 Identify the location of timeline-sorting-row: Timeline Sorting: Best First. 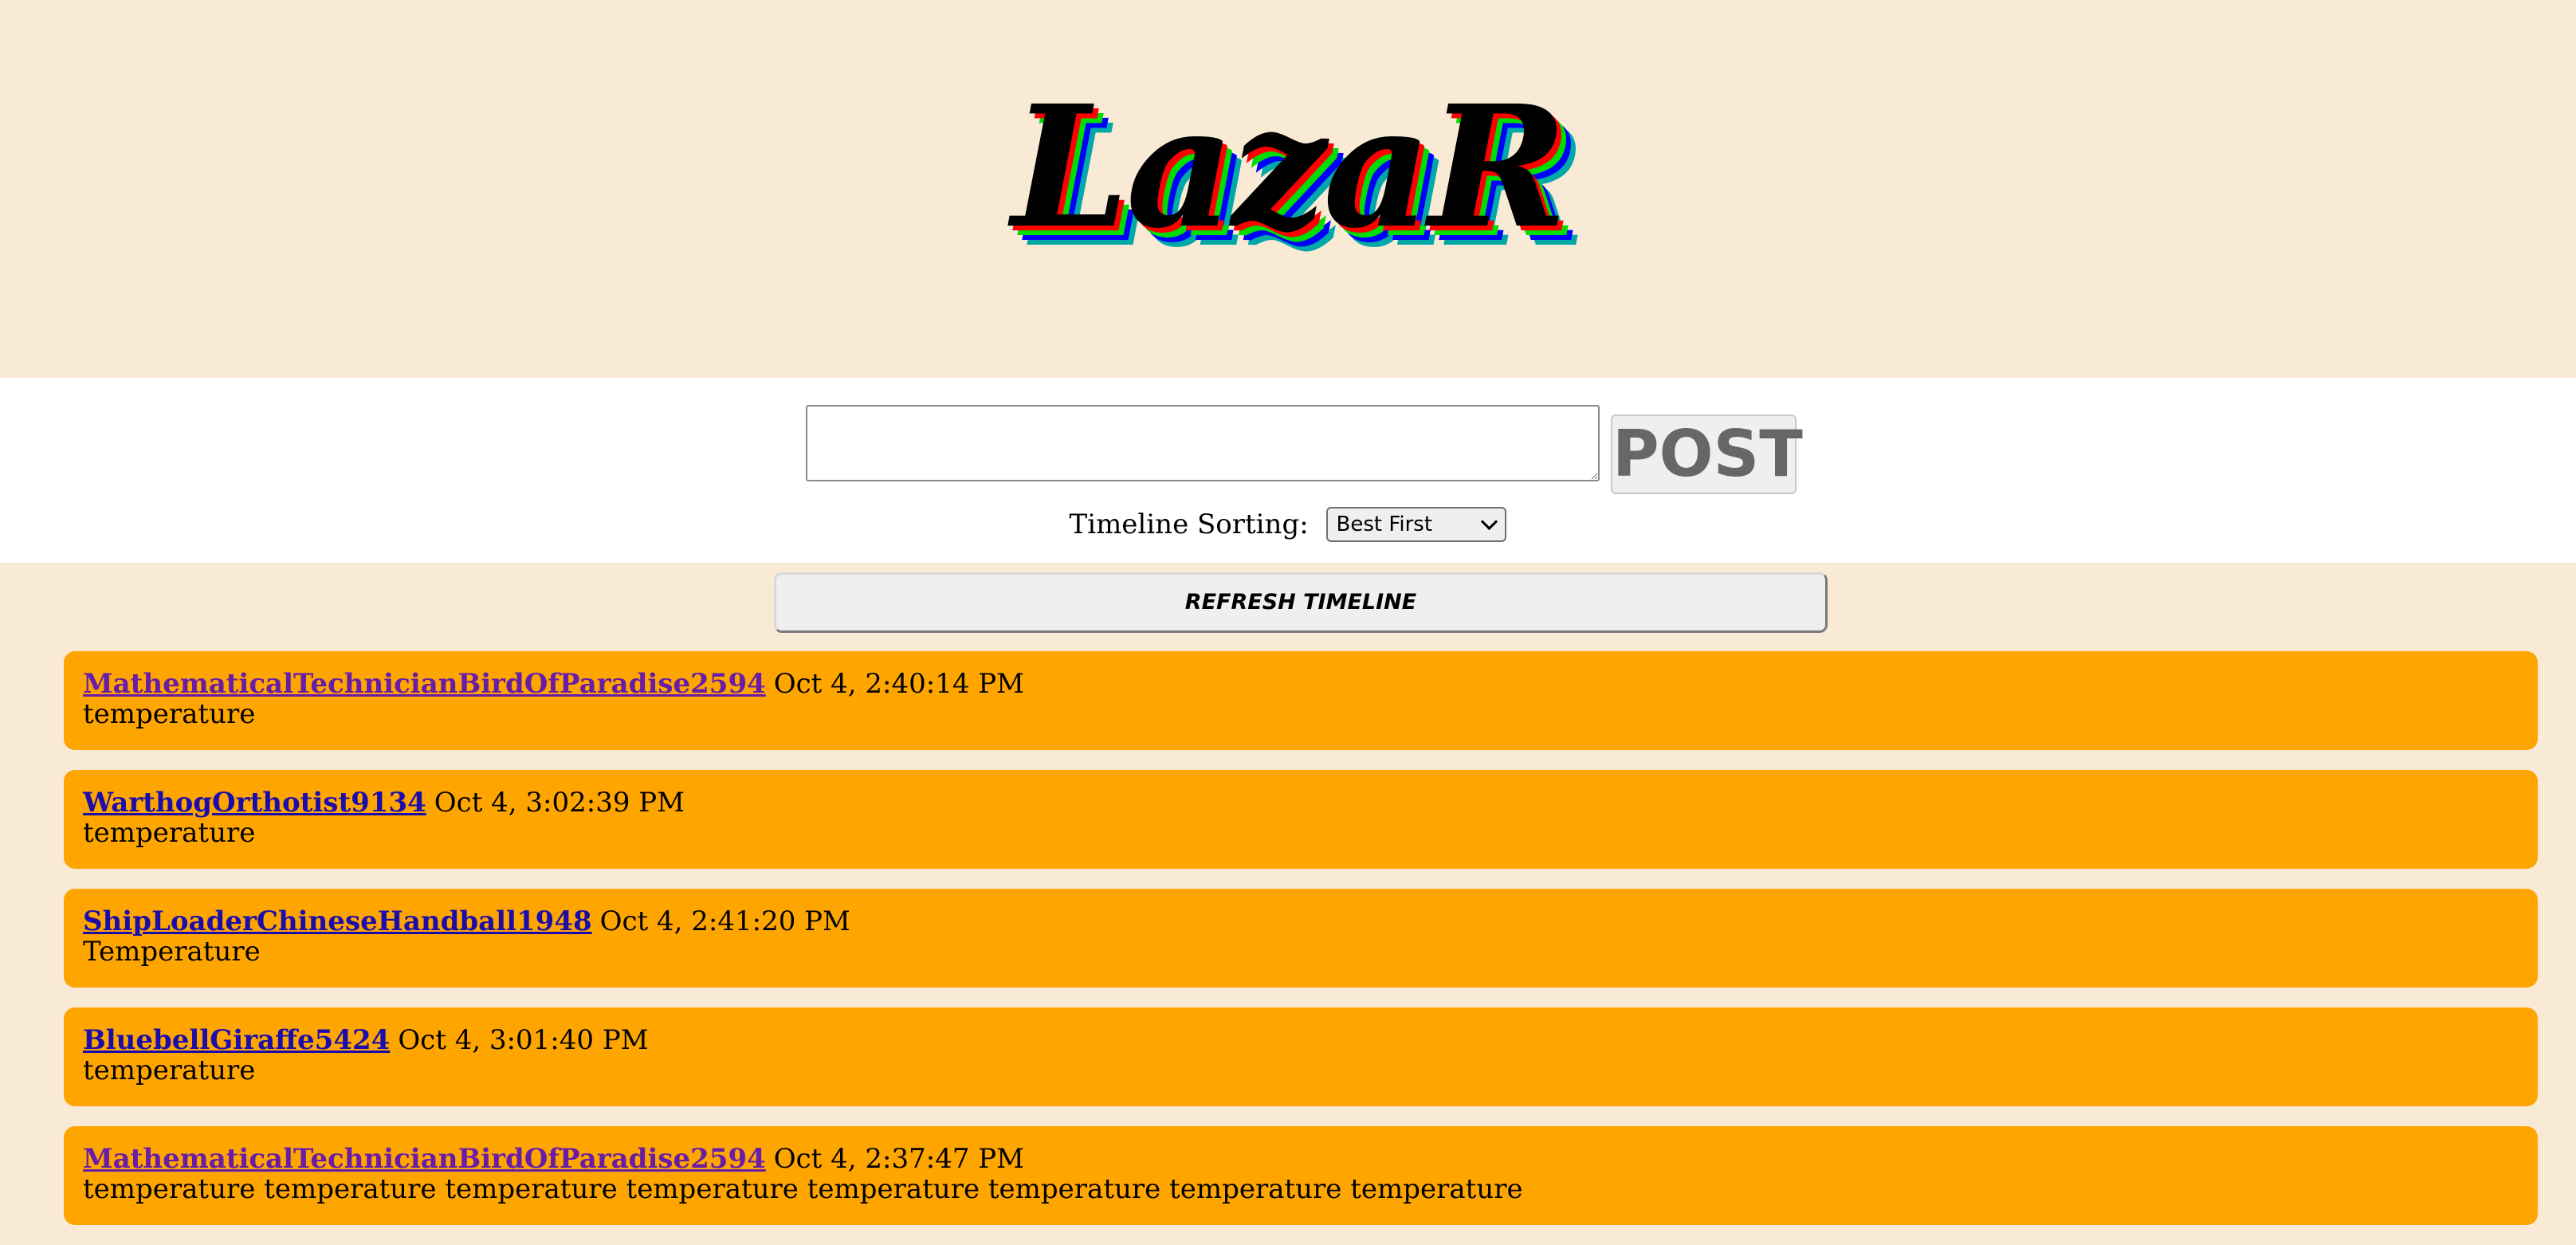
(1288, 524).